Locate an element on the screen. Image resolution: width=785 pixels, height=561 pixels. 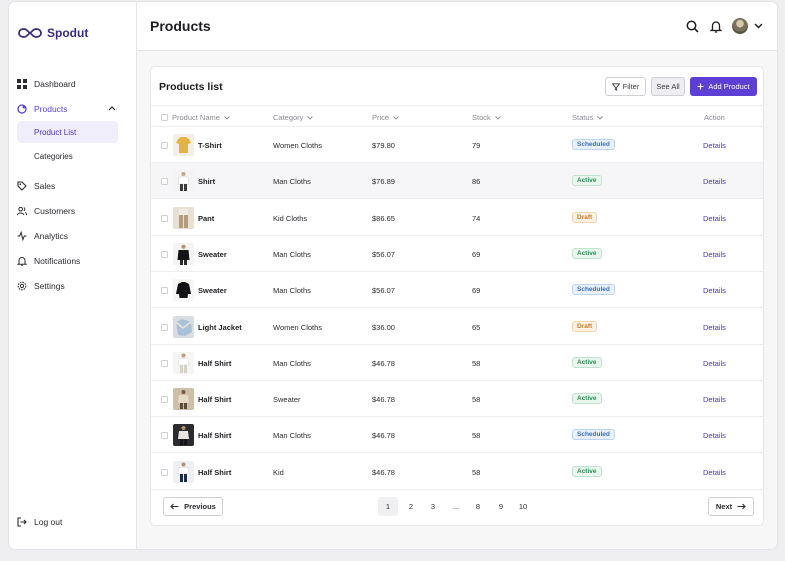
table-row: Sweater Man Cloths $56.07 69 Active Details is located at coordinates (457, 254).